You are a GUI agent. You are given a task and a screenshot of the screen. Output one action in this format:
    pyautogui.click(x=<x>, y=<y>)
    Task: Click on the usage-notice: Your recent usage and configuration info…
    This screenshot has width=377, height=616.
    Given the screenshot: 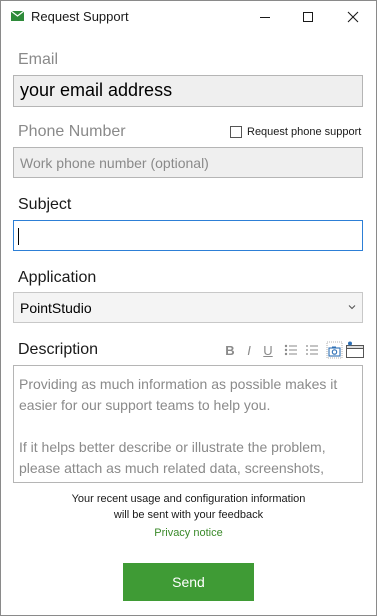 What is the action you would take?
    pyautogui.click(x=188, y=507)
    